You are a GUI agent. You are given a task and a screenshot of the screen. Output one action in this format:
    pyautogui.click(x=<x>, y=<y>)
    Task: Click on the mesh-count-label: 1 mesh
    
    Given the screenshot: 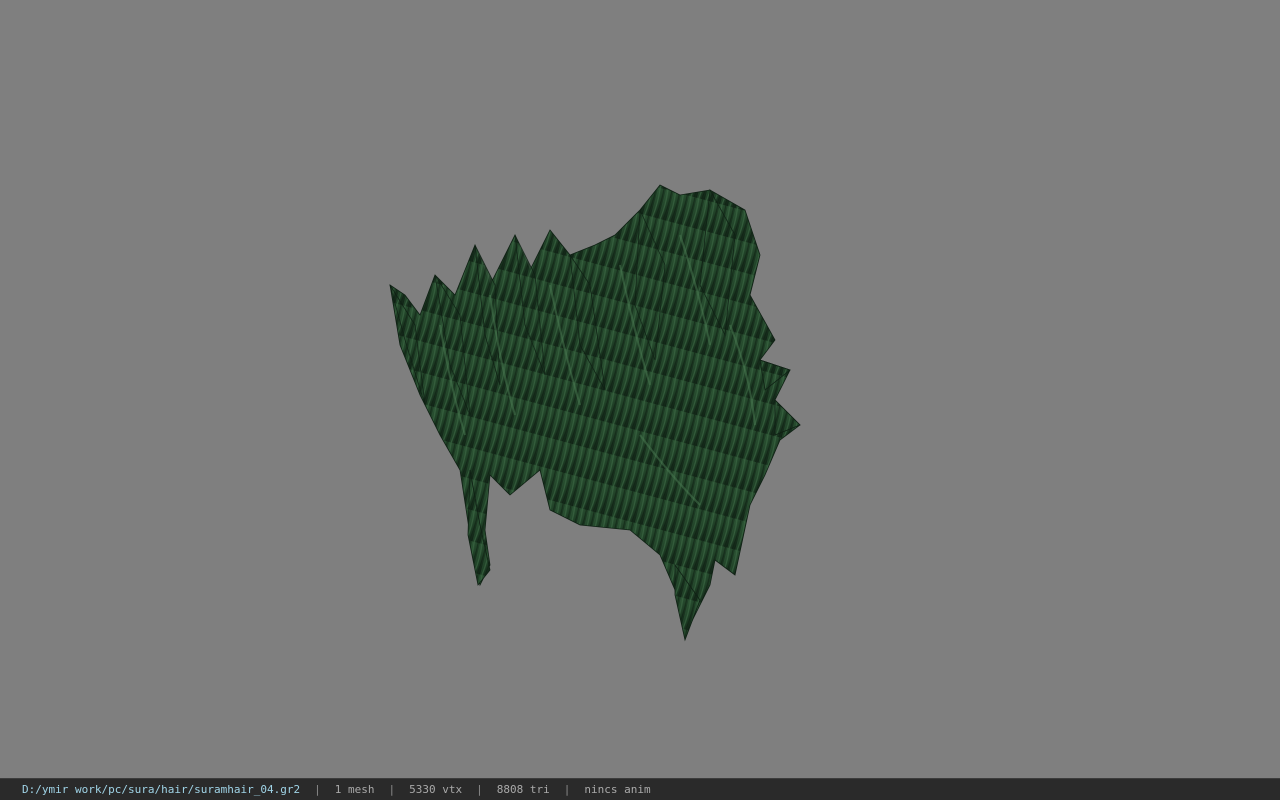 What is the action you would take?
    pyautogui.click(x=354, y=789)
    